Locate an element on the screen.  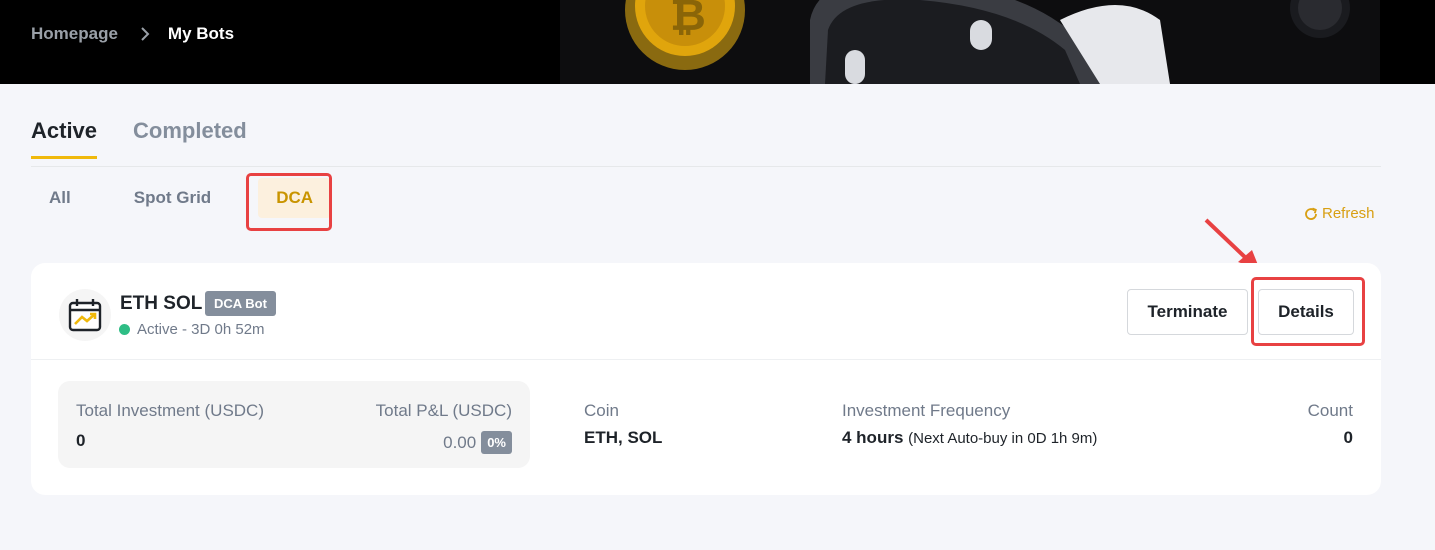
hero-illustration: ₿ is located at coordinates (970, 42).